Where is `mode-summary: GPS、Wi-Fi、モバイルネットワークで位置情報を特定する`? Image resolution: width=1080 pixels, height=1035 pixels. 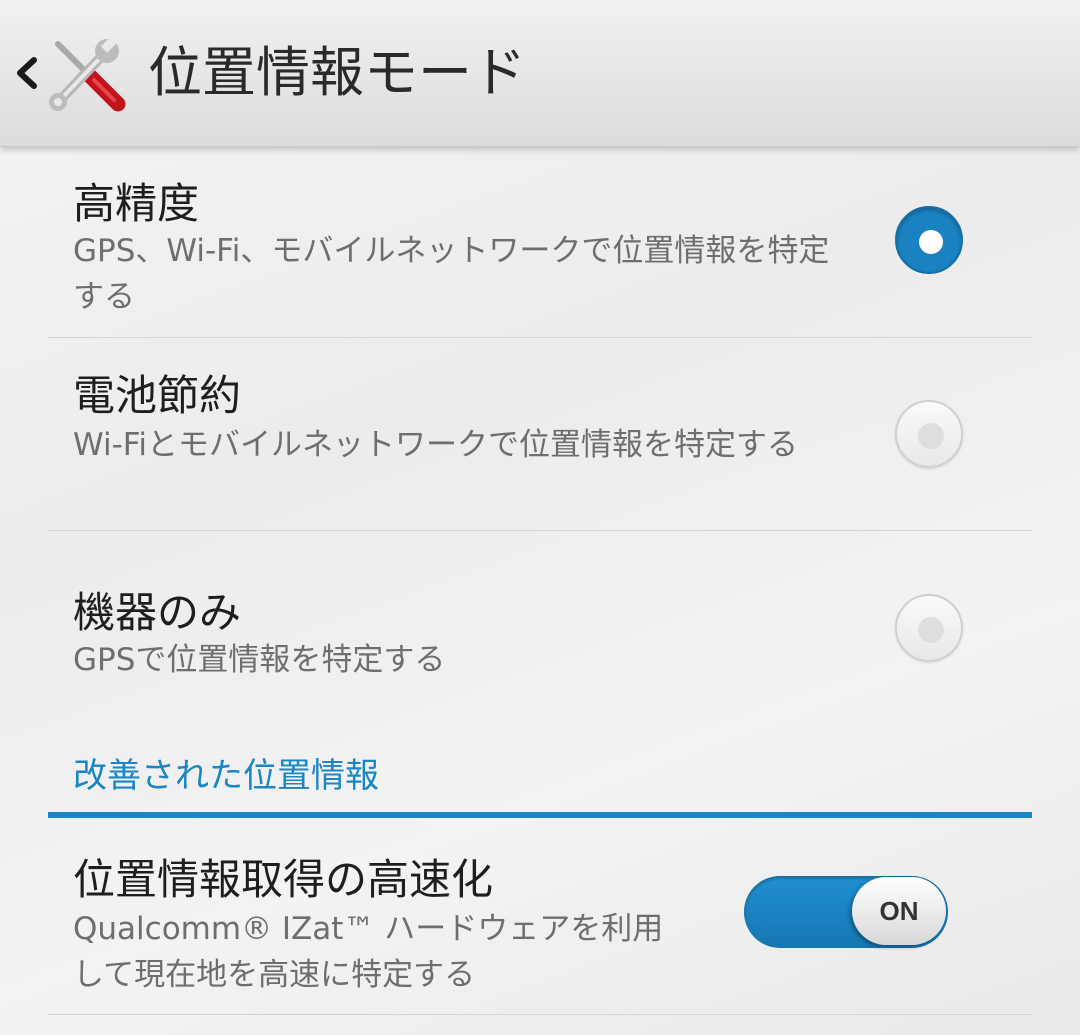 mode-summary: GPS、Wi-Fi、モバイルネットワークで位置情報を特定する is located at coordinates (451, 274).